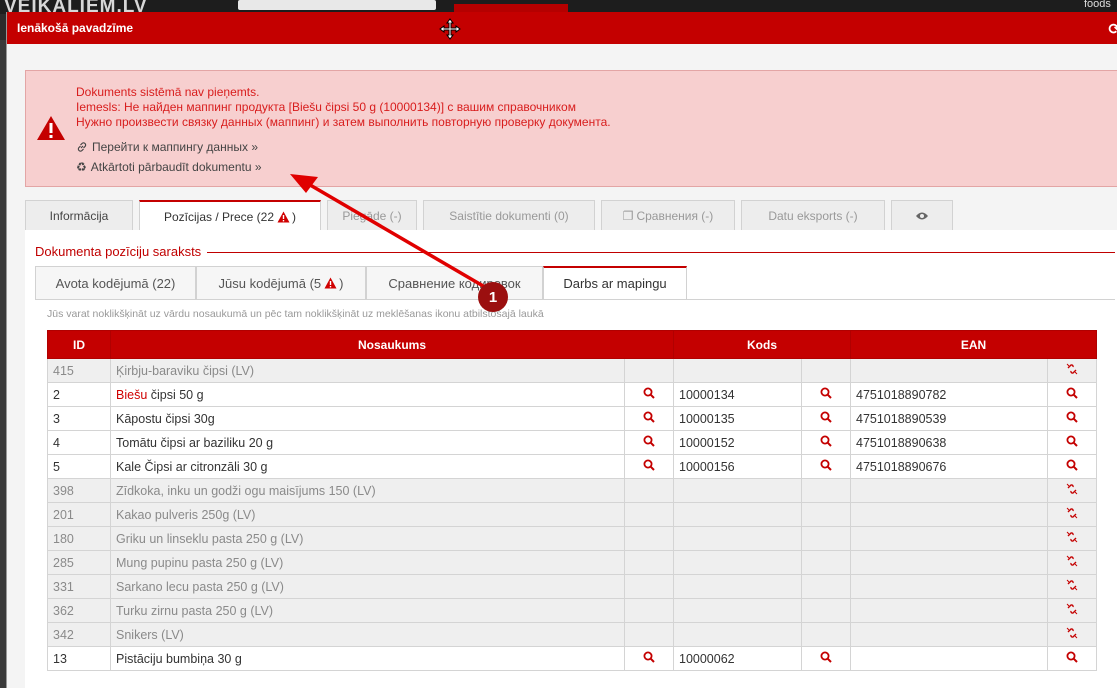  What do you see at coordinates (179, 659) in the screenshot?
I see `product-name: Pistāciju bumbiņa 30 g` at bounding box center [179, 659].